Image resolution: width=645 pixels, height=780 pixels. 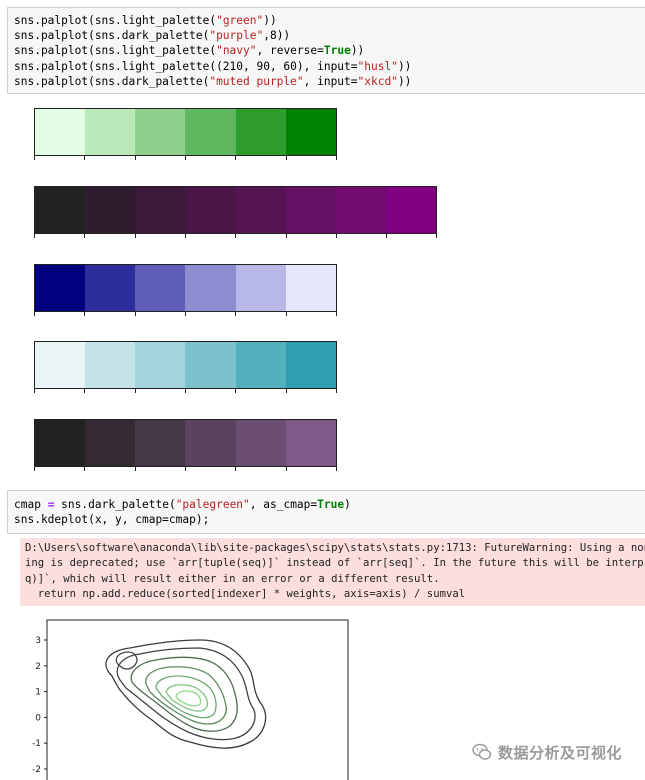 I want to click on palette-purple-dark, so click(x=236, y=210).